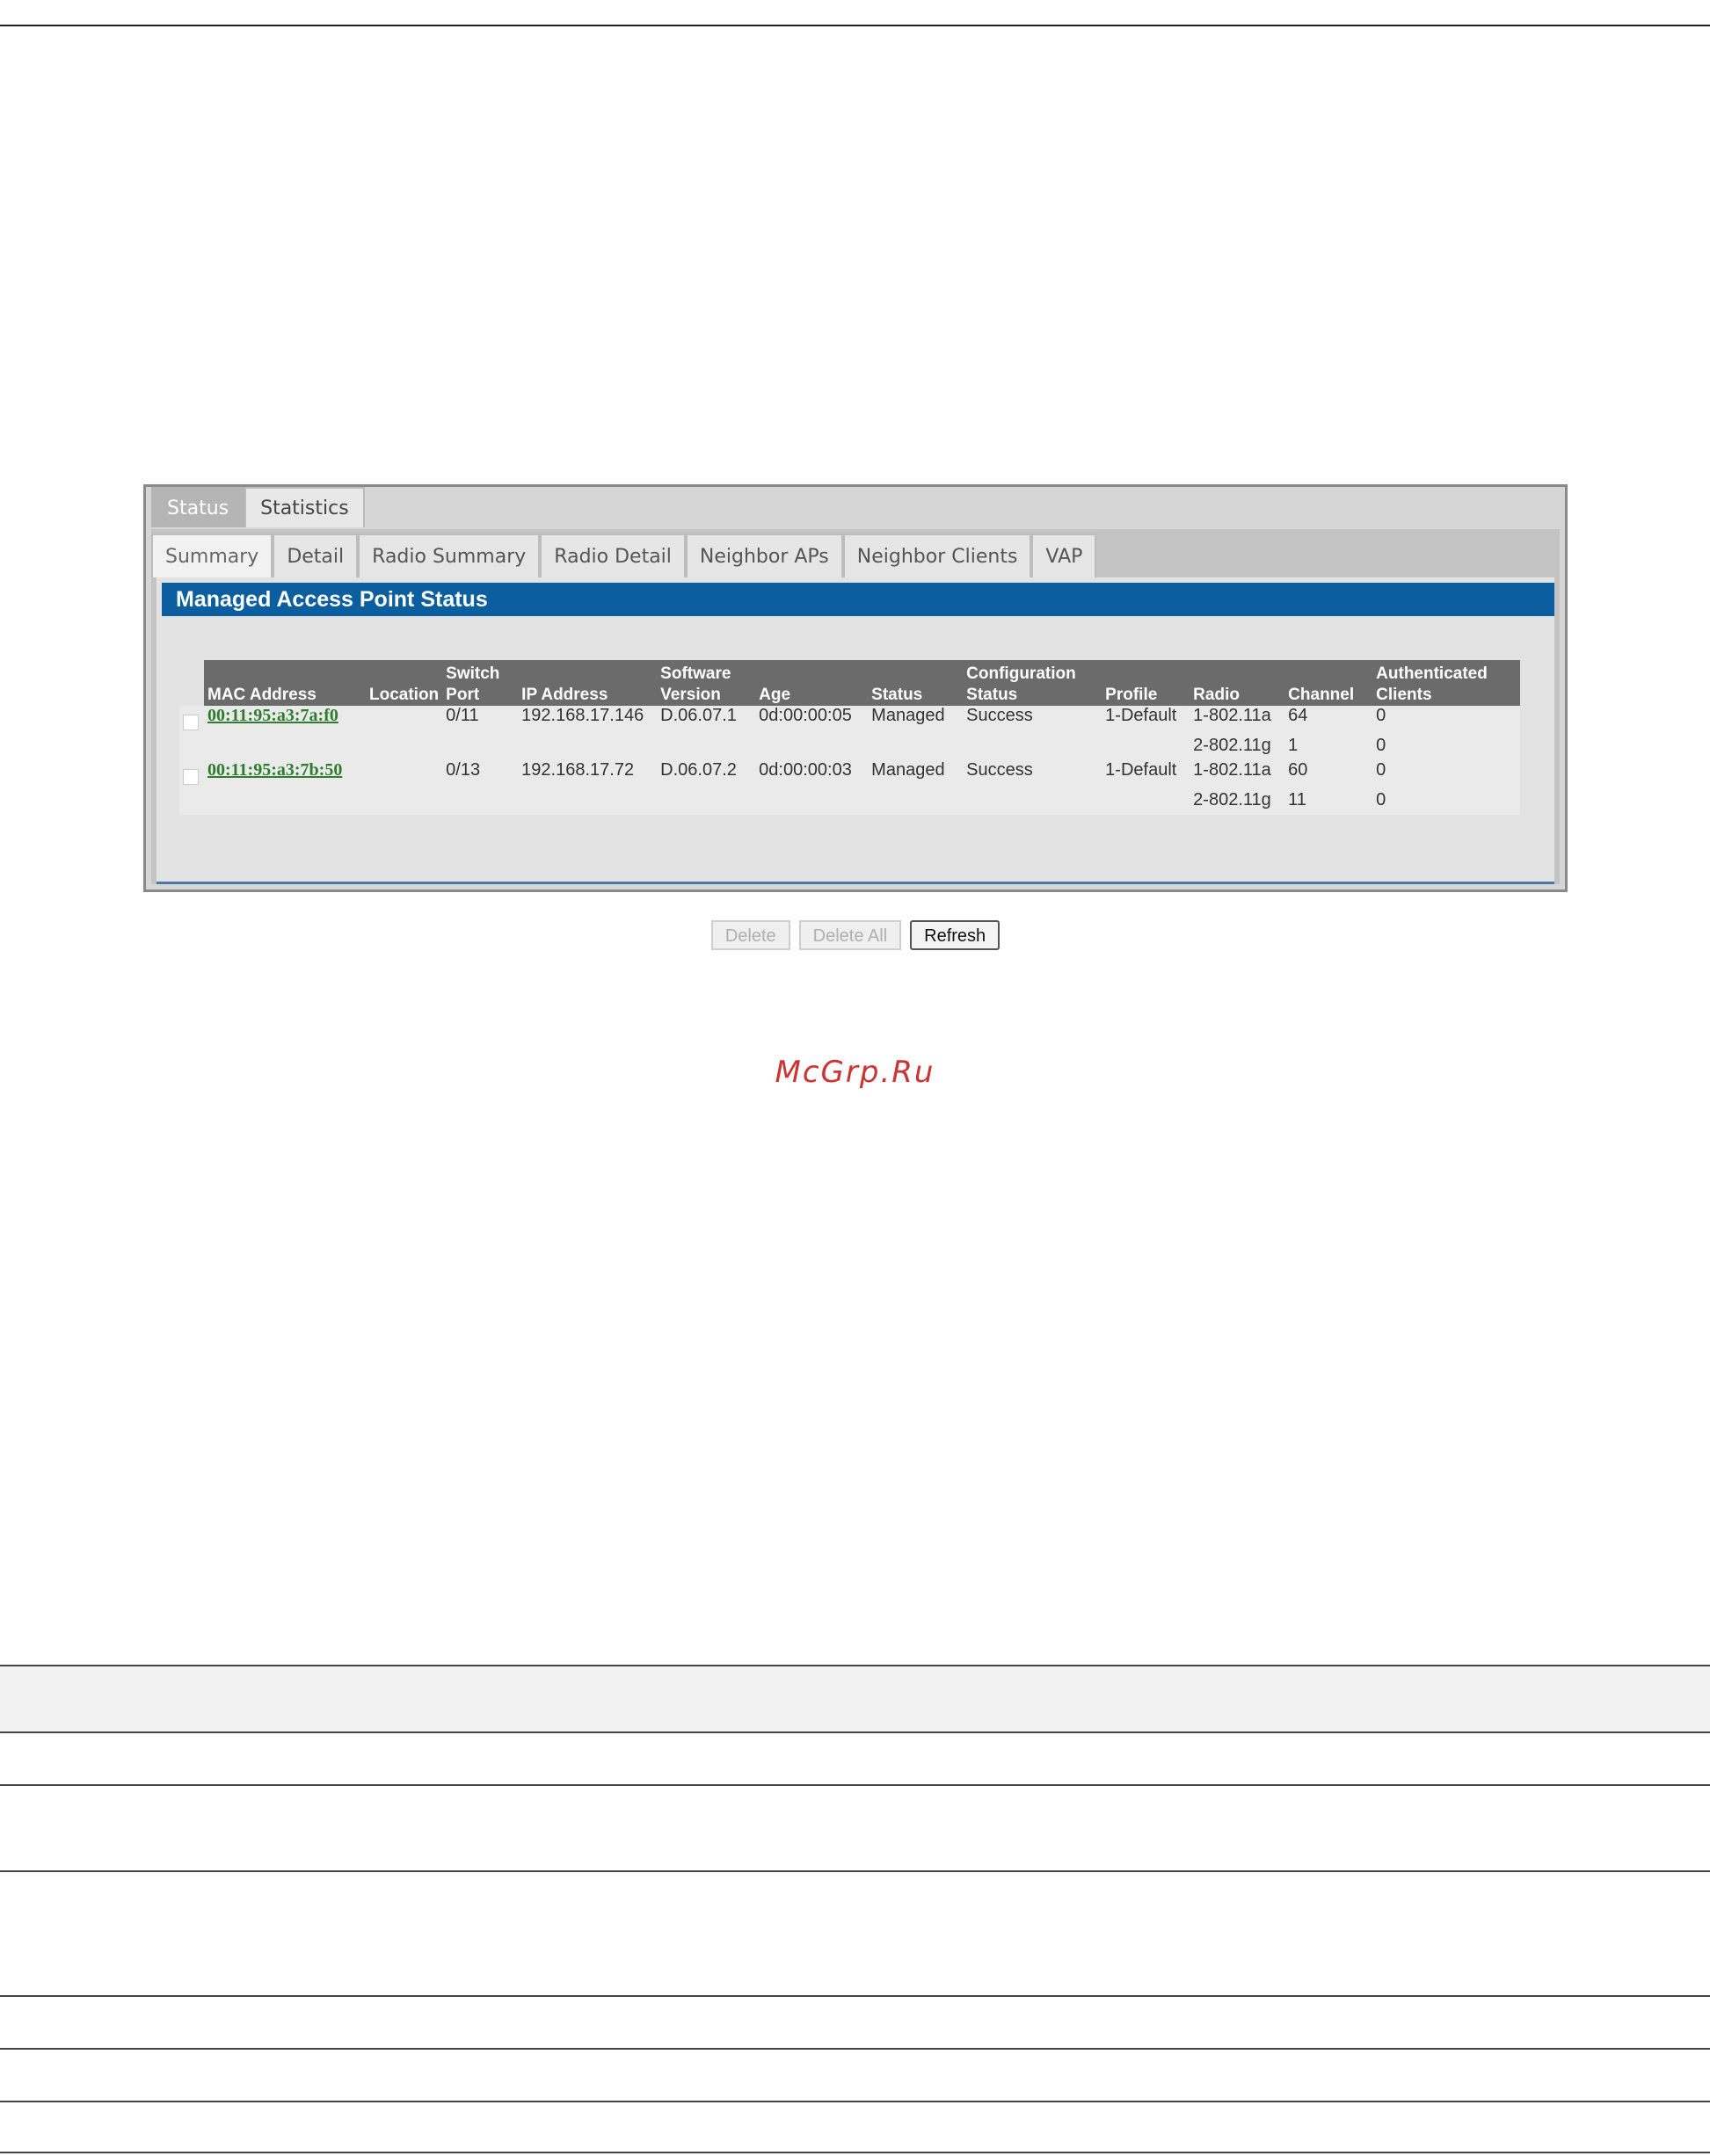 The width and height of the screenshot is (1710, 2156). What do you see at coordinates (858, 599) in the screenshot?
I see `panel-title: Managed Access Point Status` at bounding box center [858, 599].